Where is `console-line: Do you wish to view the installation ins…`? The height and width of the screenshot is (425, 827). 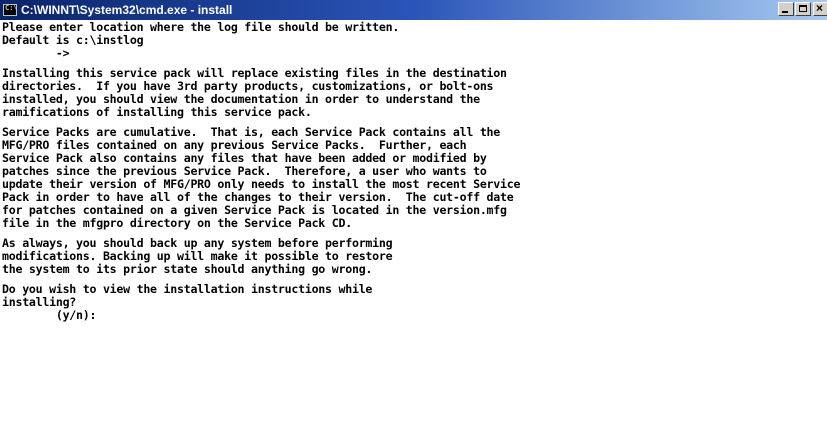
console-line: Do you wish to view the installation ins… is located at coordinates (187, 289).